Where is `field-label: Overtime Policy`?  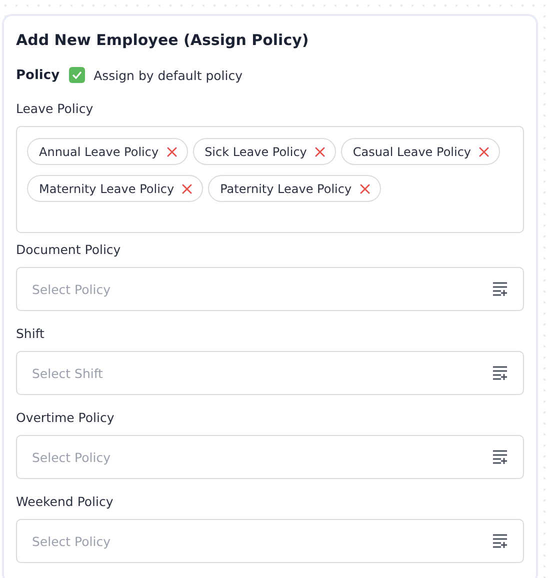
field-label: Overtime Policy is located at coordinates (66, 418).